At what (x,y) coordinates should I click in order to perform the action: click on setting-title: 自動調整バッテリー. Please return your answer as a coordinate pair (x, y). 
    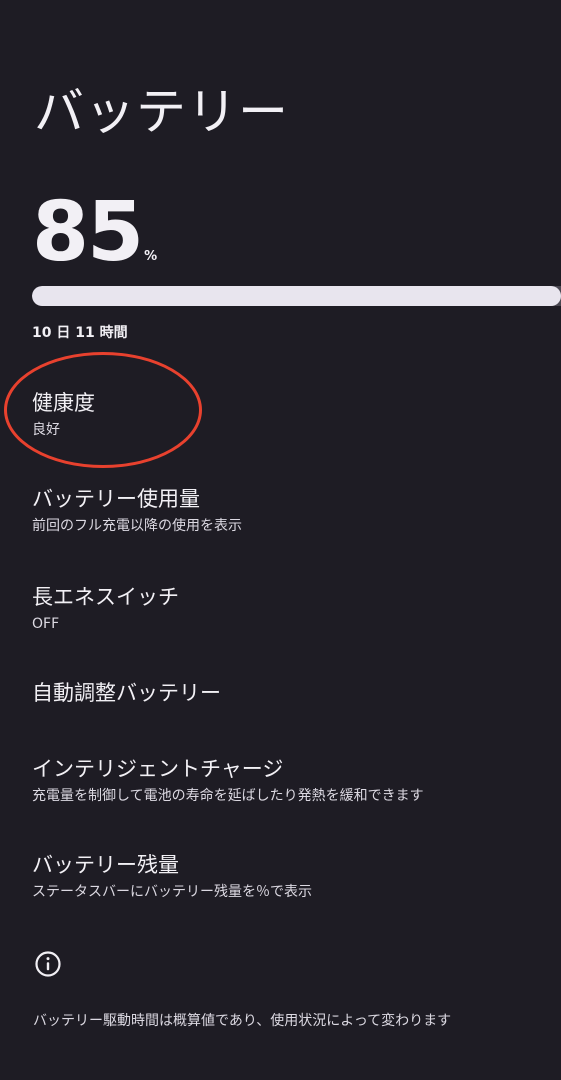
    Looking at the image, I should click on (126, 693).